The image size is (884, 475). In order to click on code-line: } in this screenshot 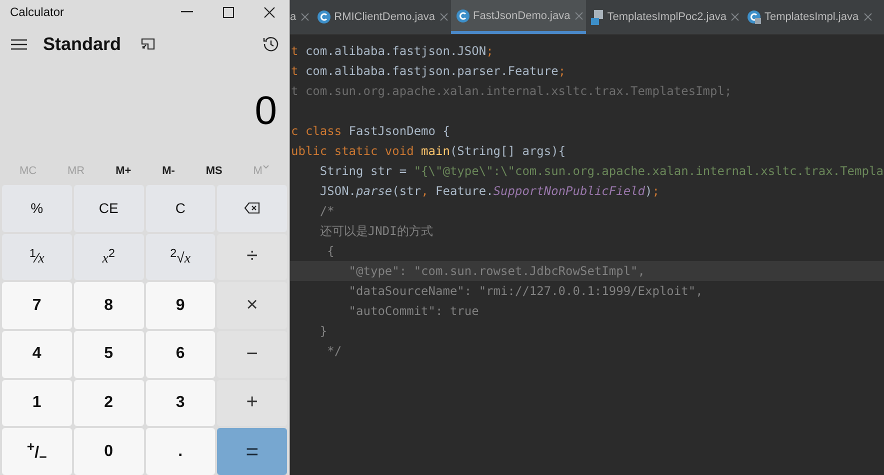, I will do `click(323, 331)`.